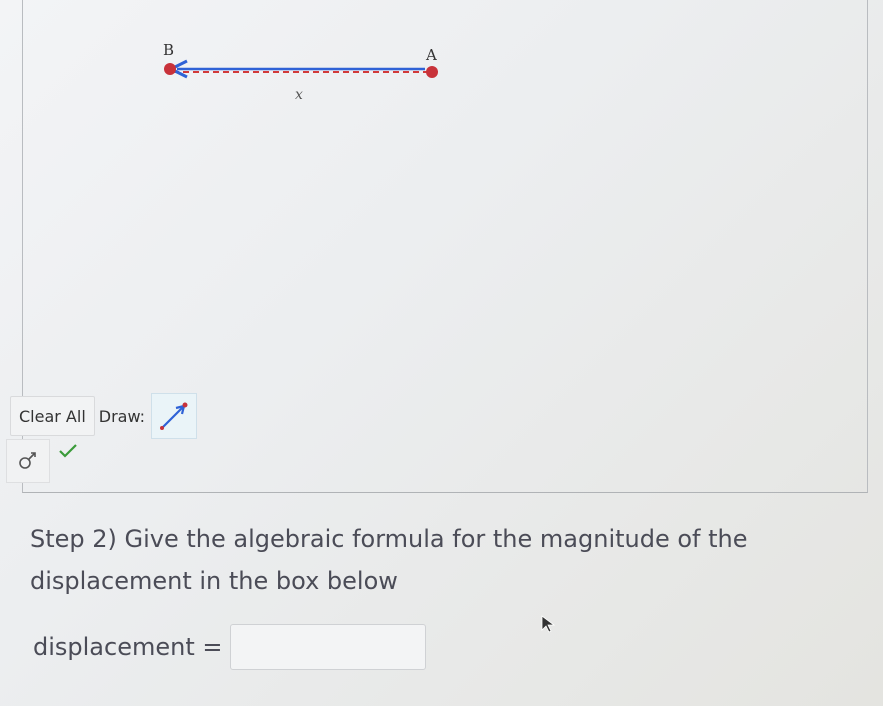 This screenshot has height=706, width=883. I want to click on point-b, so click(170, 69).